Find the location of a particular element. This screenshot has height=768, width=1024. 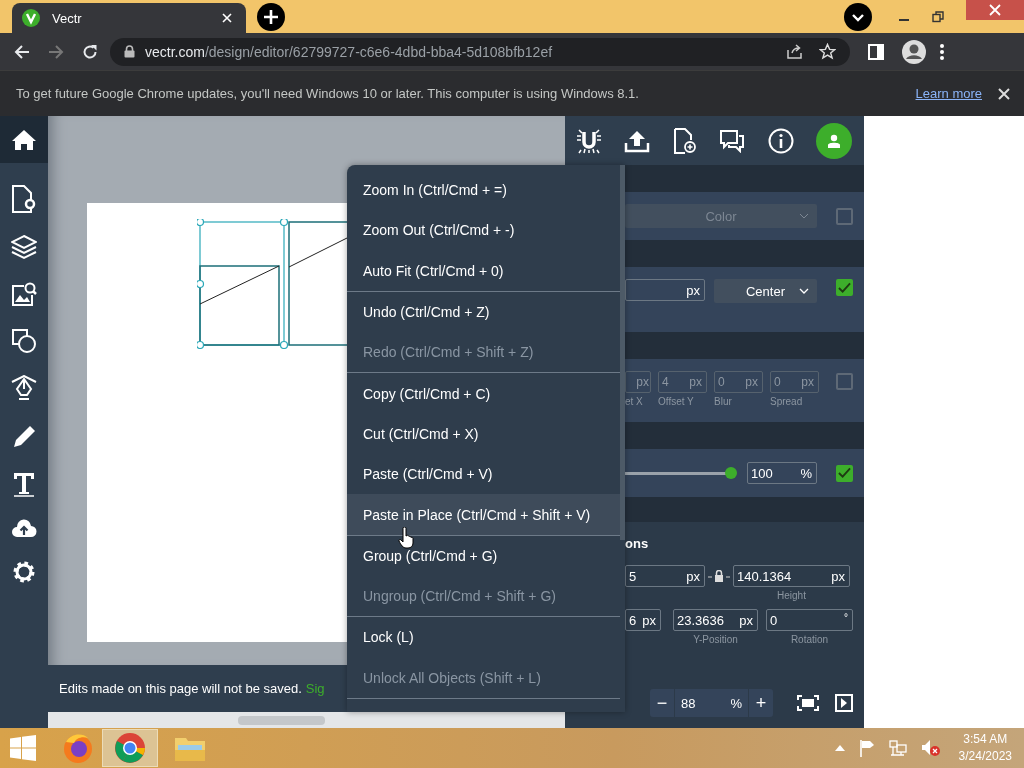

person-icon is located at coordinates (833, 140).